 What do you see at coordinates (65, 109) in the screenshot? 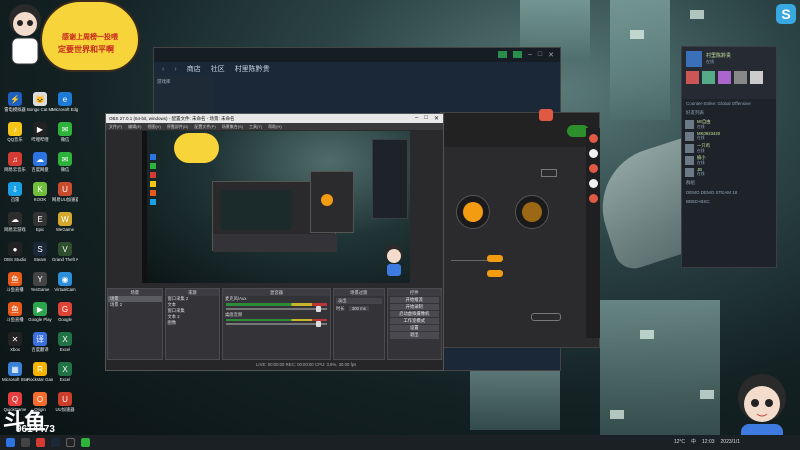
I see `desktop-shortcut: e Microsoft Edge` at bounding box center [65, 109].